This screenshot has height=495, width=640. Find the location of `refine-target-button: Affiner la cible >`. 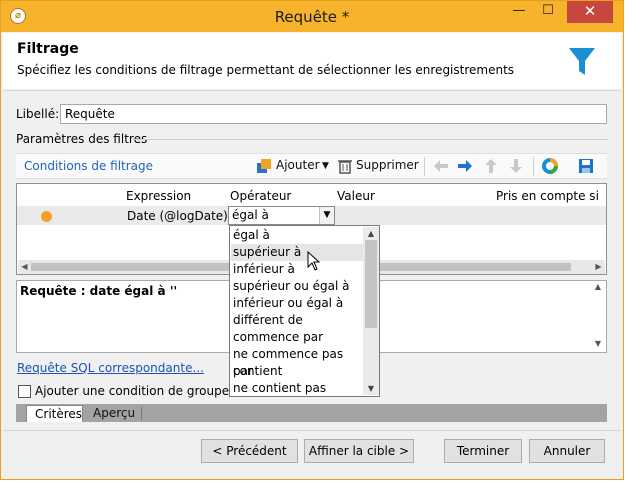

refine-target-button: Affiner la cible > is located at coordinates (359, 451).